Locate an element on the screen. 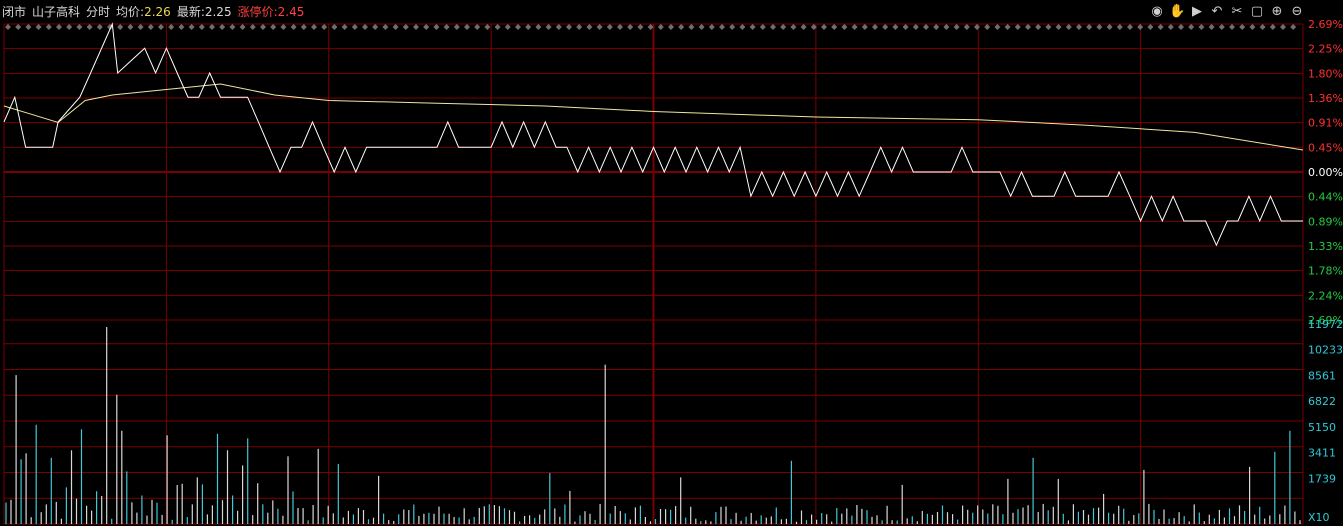 The width and height of the screenshot is (1343, 526). hand-icon: ✋ is located at coordinates (1177, 12).